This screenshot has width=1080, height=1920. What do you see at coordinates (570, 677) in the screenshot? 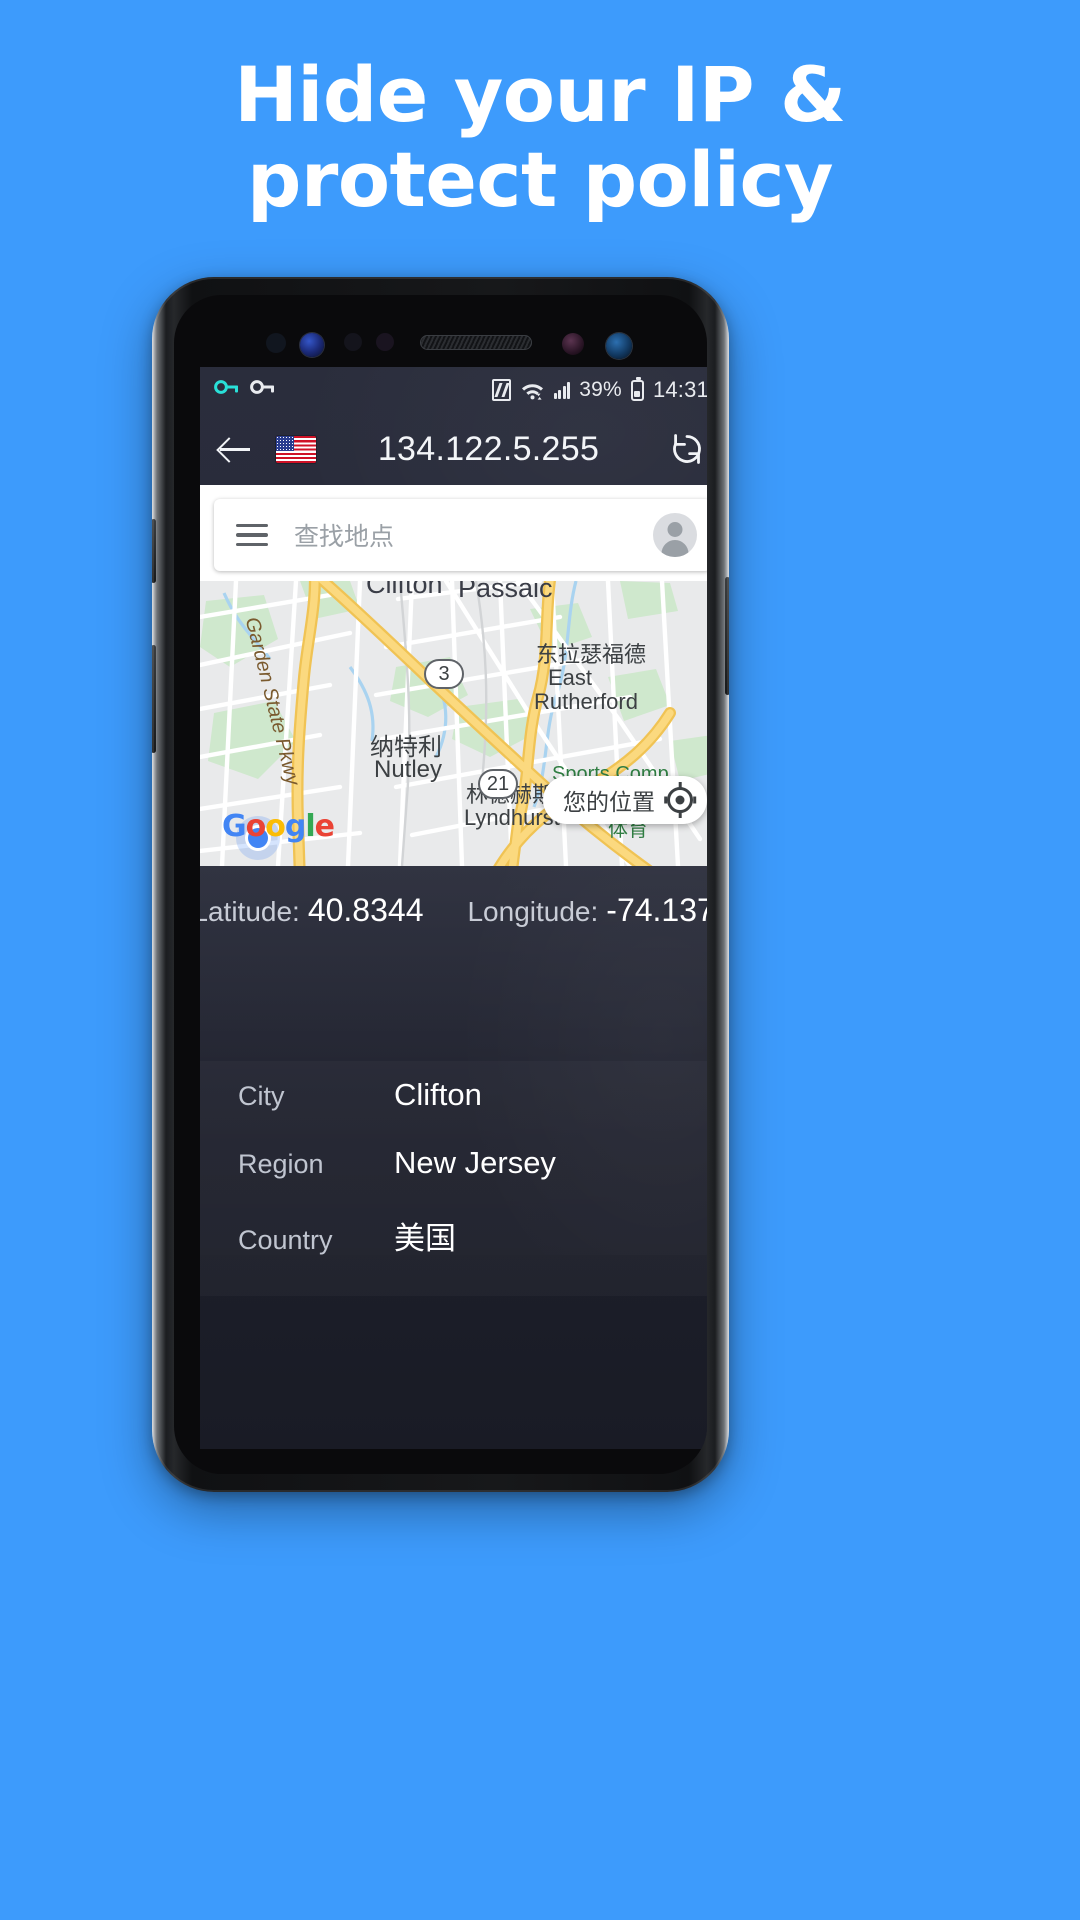
I see `map-label-east: East` at bounding box center [570, 677].